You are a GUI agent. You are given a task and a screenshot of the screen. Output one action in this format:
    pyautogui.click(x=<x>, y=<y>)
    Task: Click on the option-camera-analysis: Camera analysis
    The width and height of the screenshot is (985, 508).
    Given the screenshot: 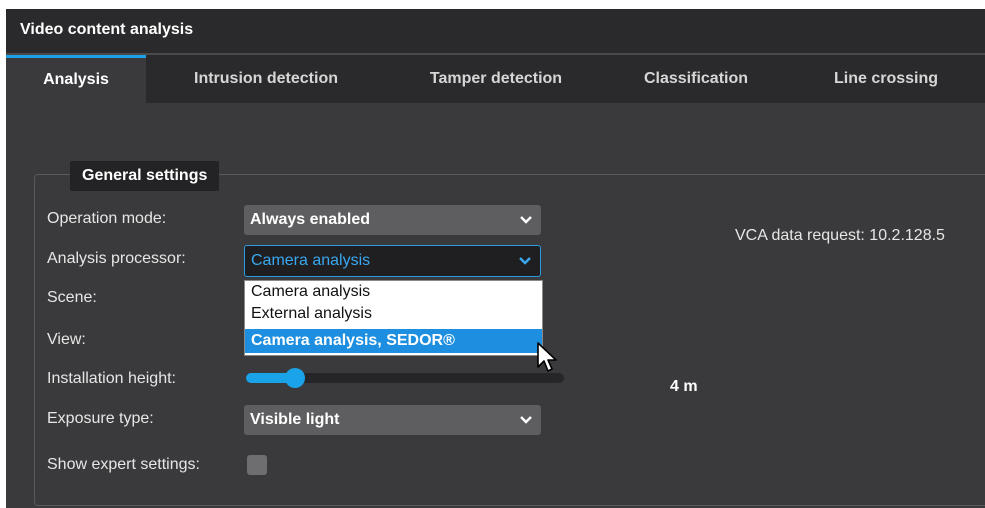 What is the action you would take?
    pyautogui.click(x=393, y=292)
    